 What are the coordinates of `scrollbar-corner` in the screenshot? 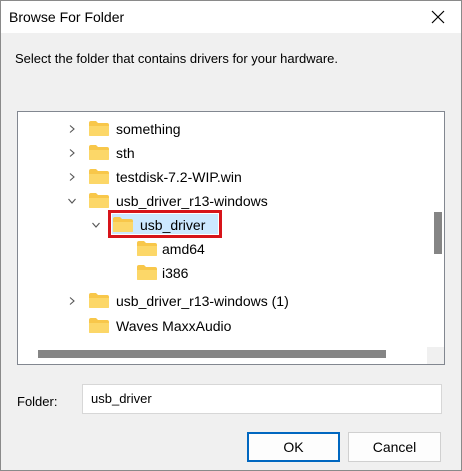 It's located at (435, 355).